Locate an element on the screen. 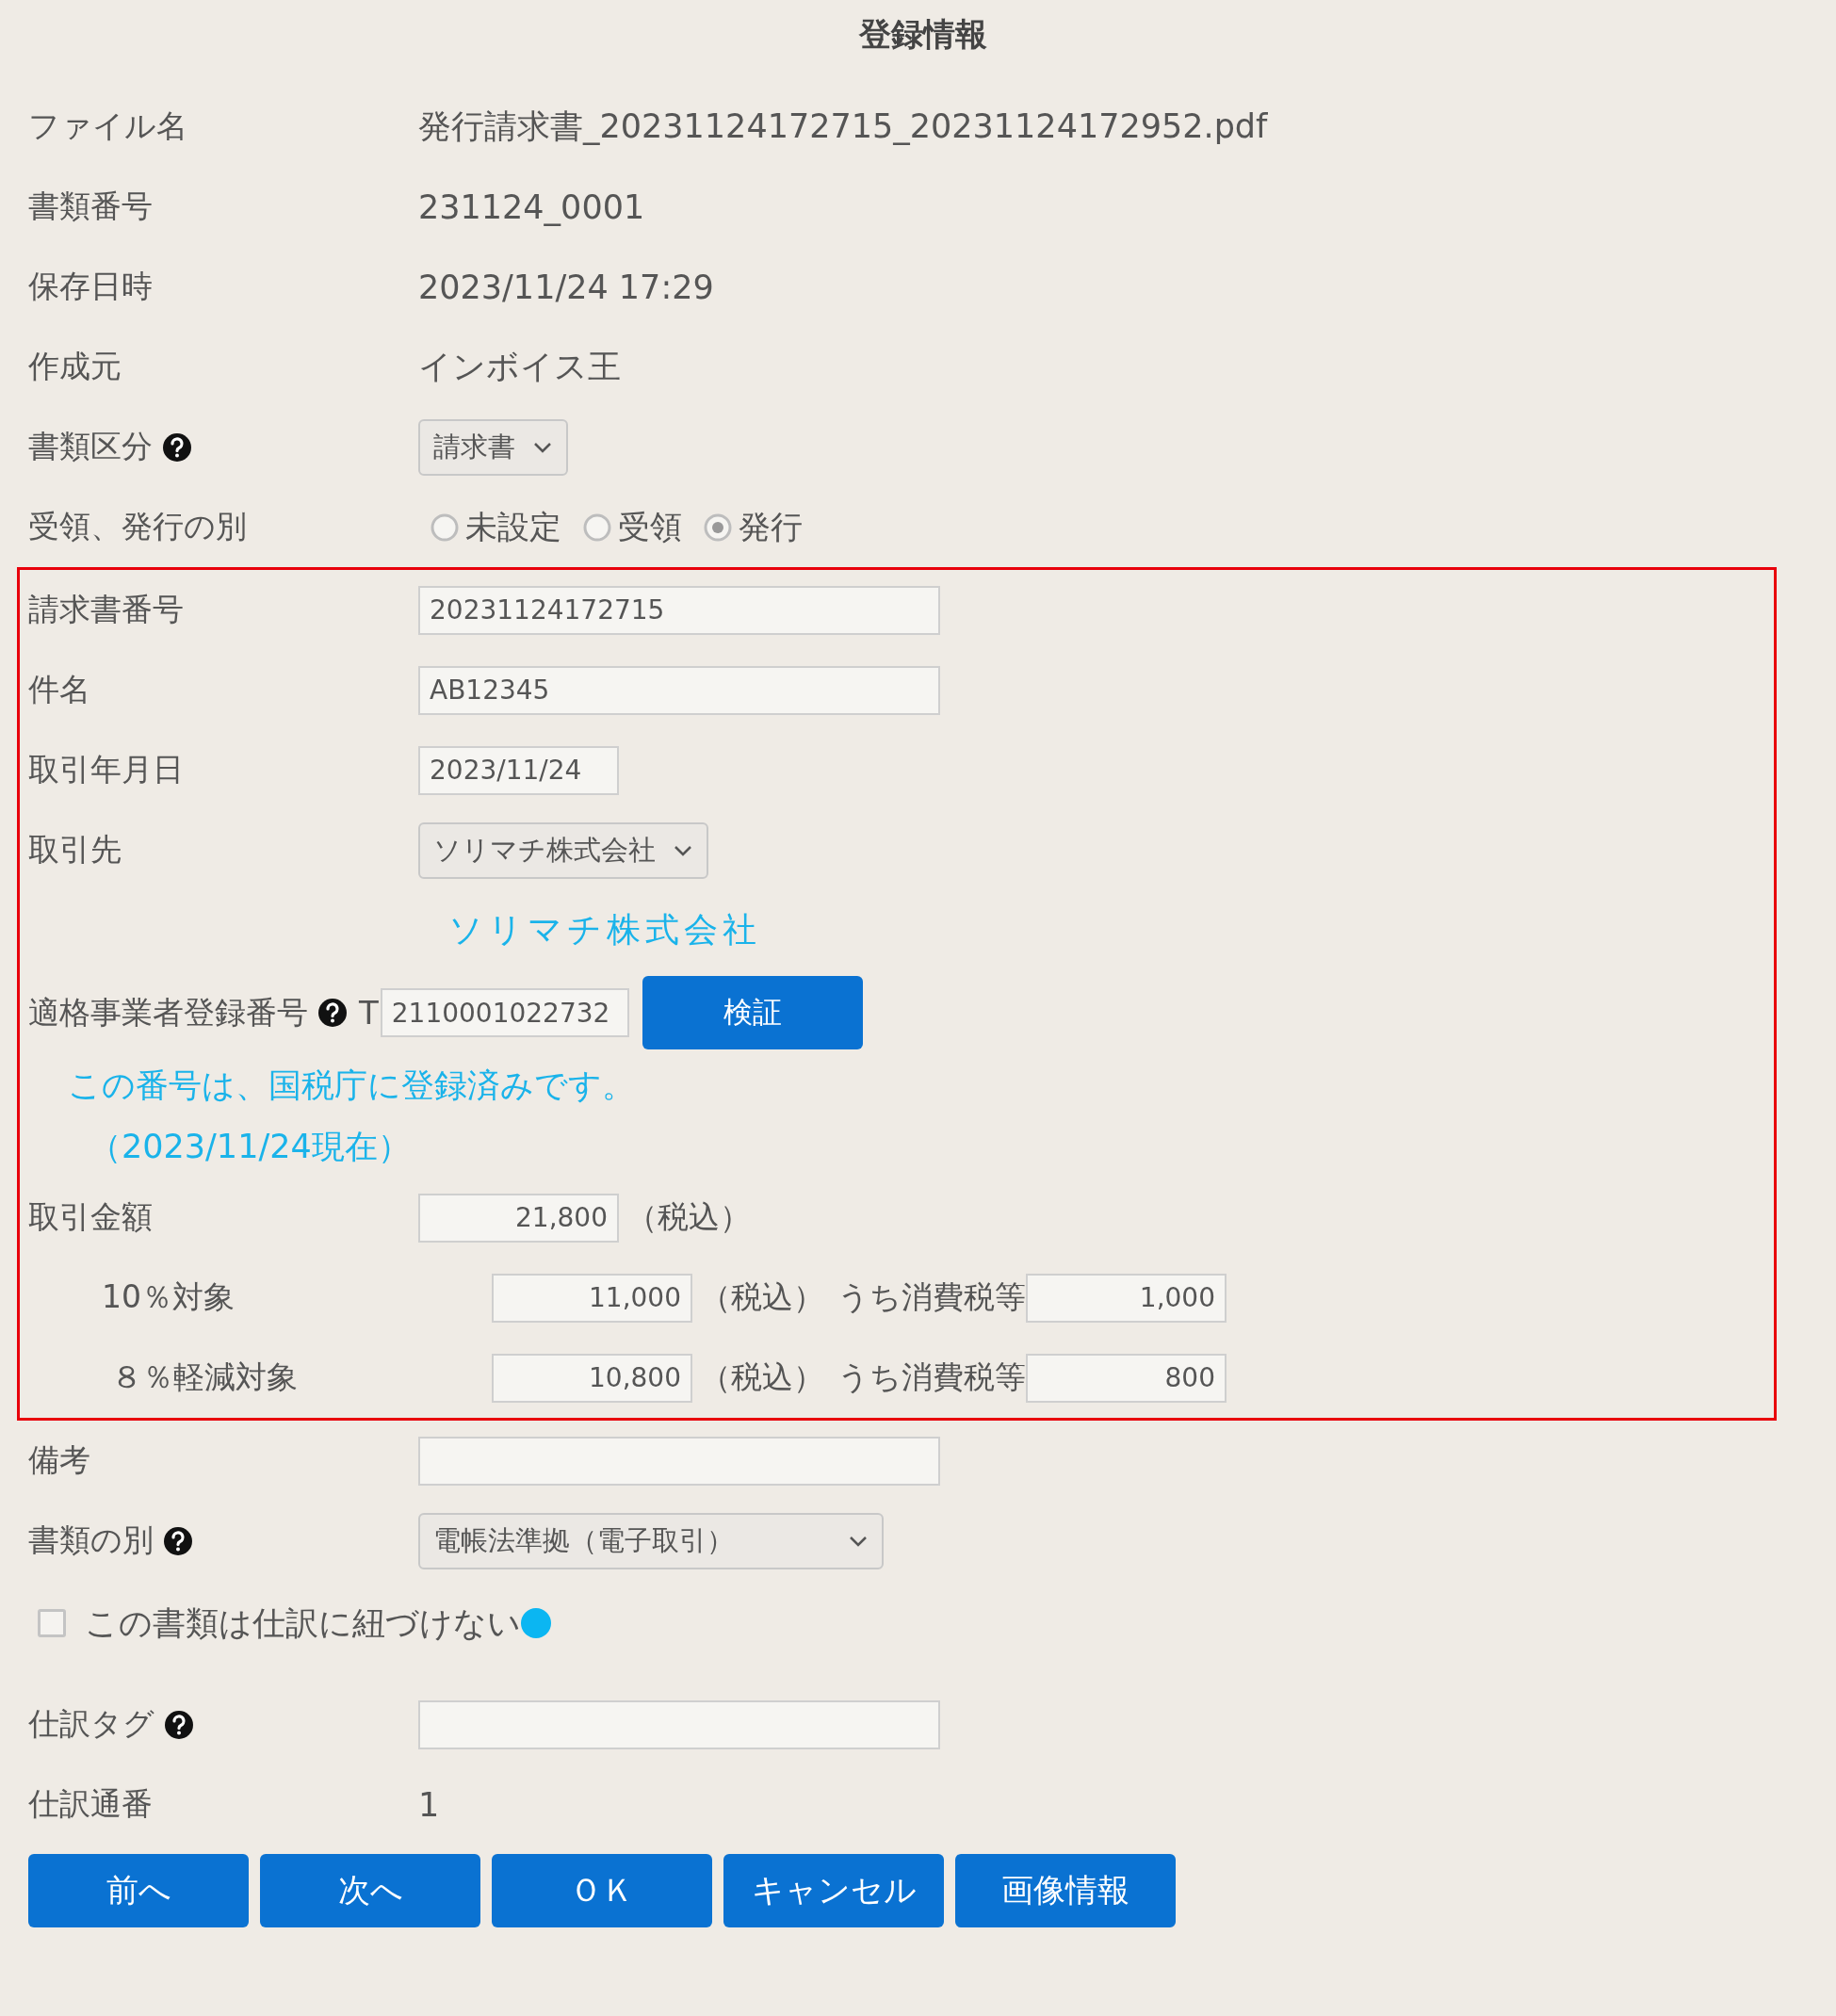  checkbox is located at coordinates (52, 1623).